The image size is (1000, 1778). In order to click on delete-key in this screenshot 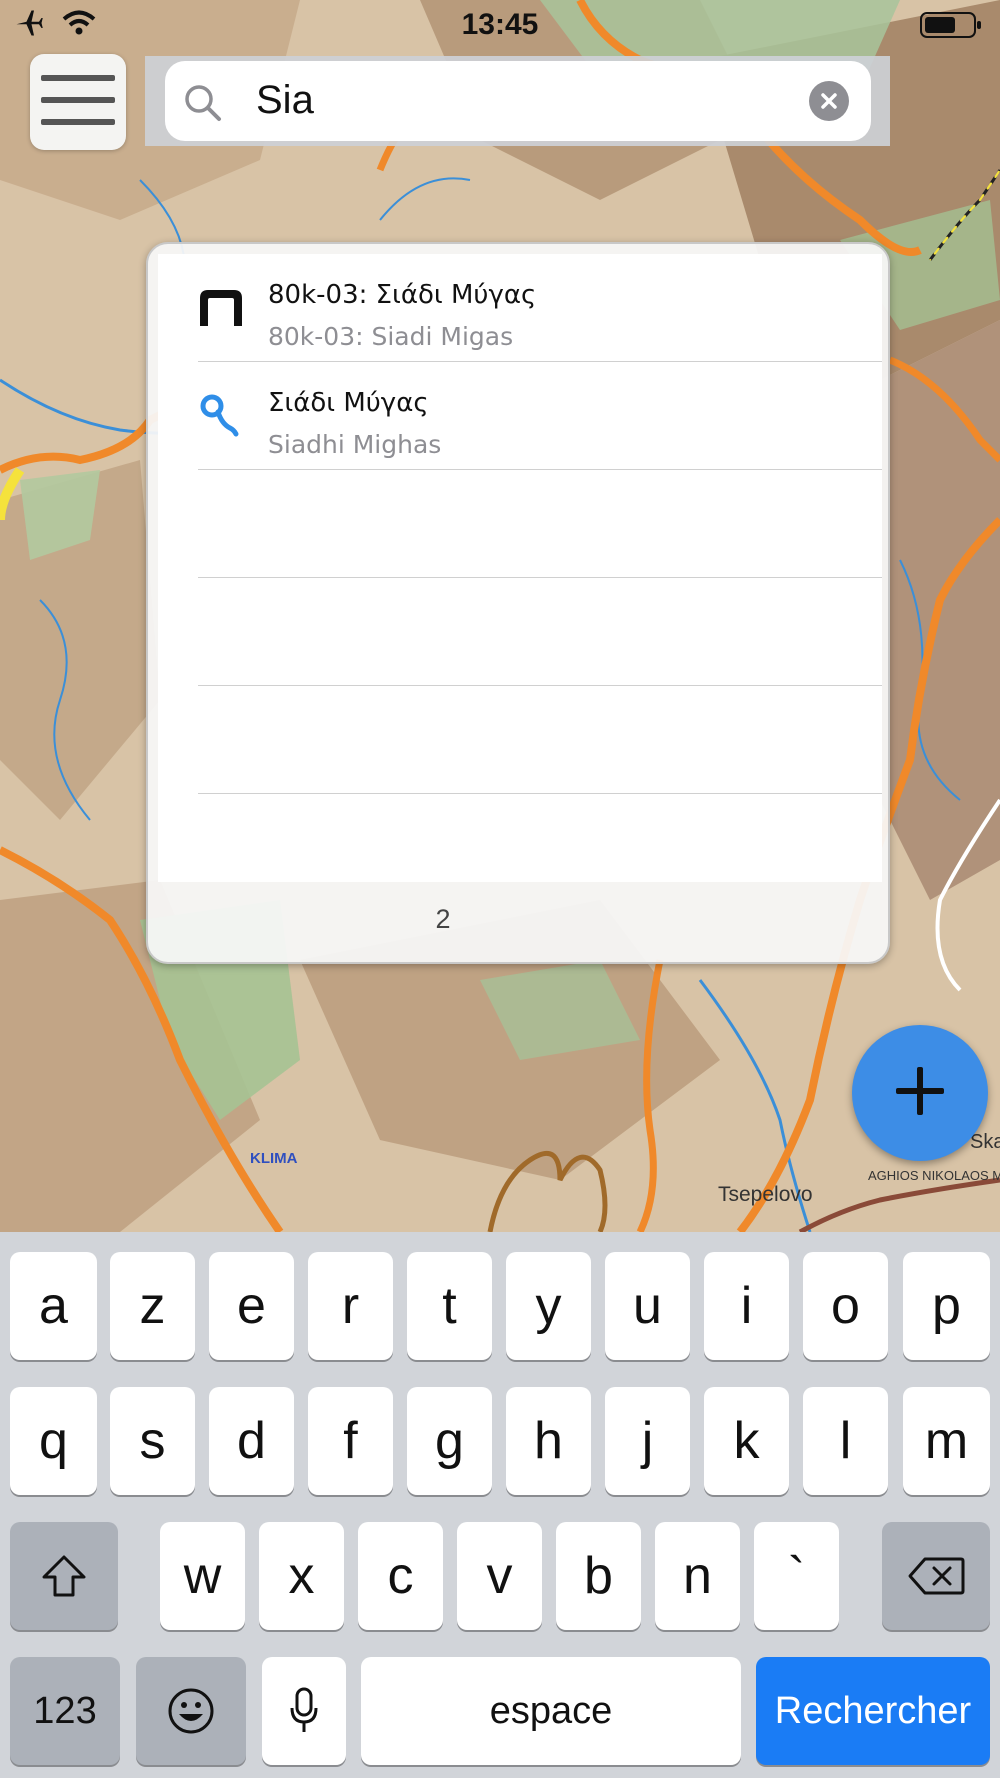, I will do `click(936, 1576)`.